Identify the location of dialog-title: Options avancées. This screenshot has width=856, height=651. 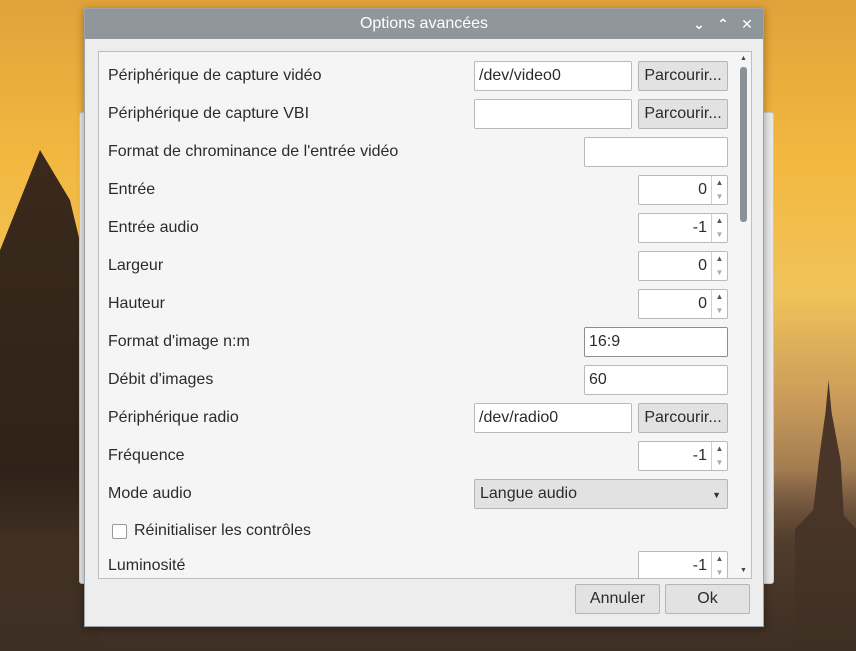
(424, 23).